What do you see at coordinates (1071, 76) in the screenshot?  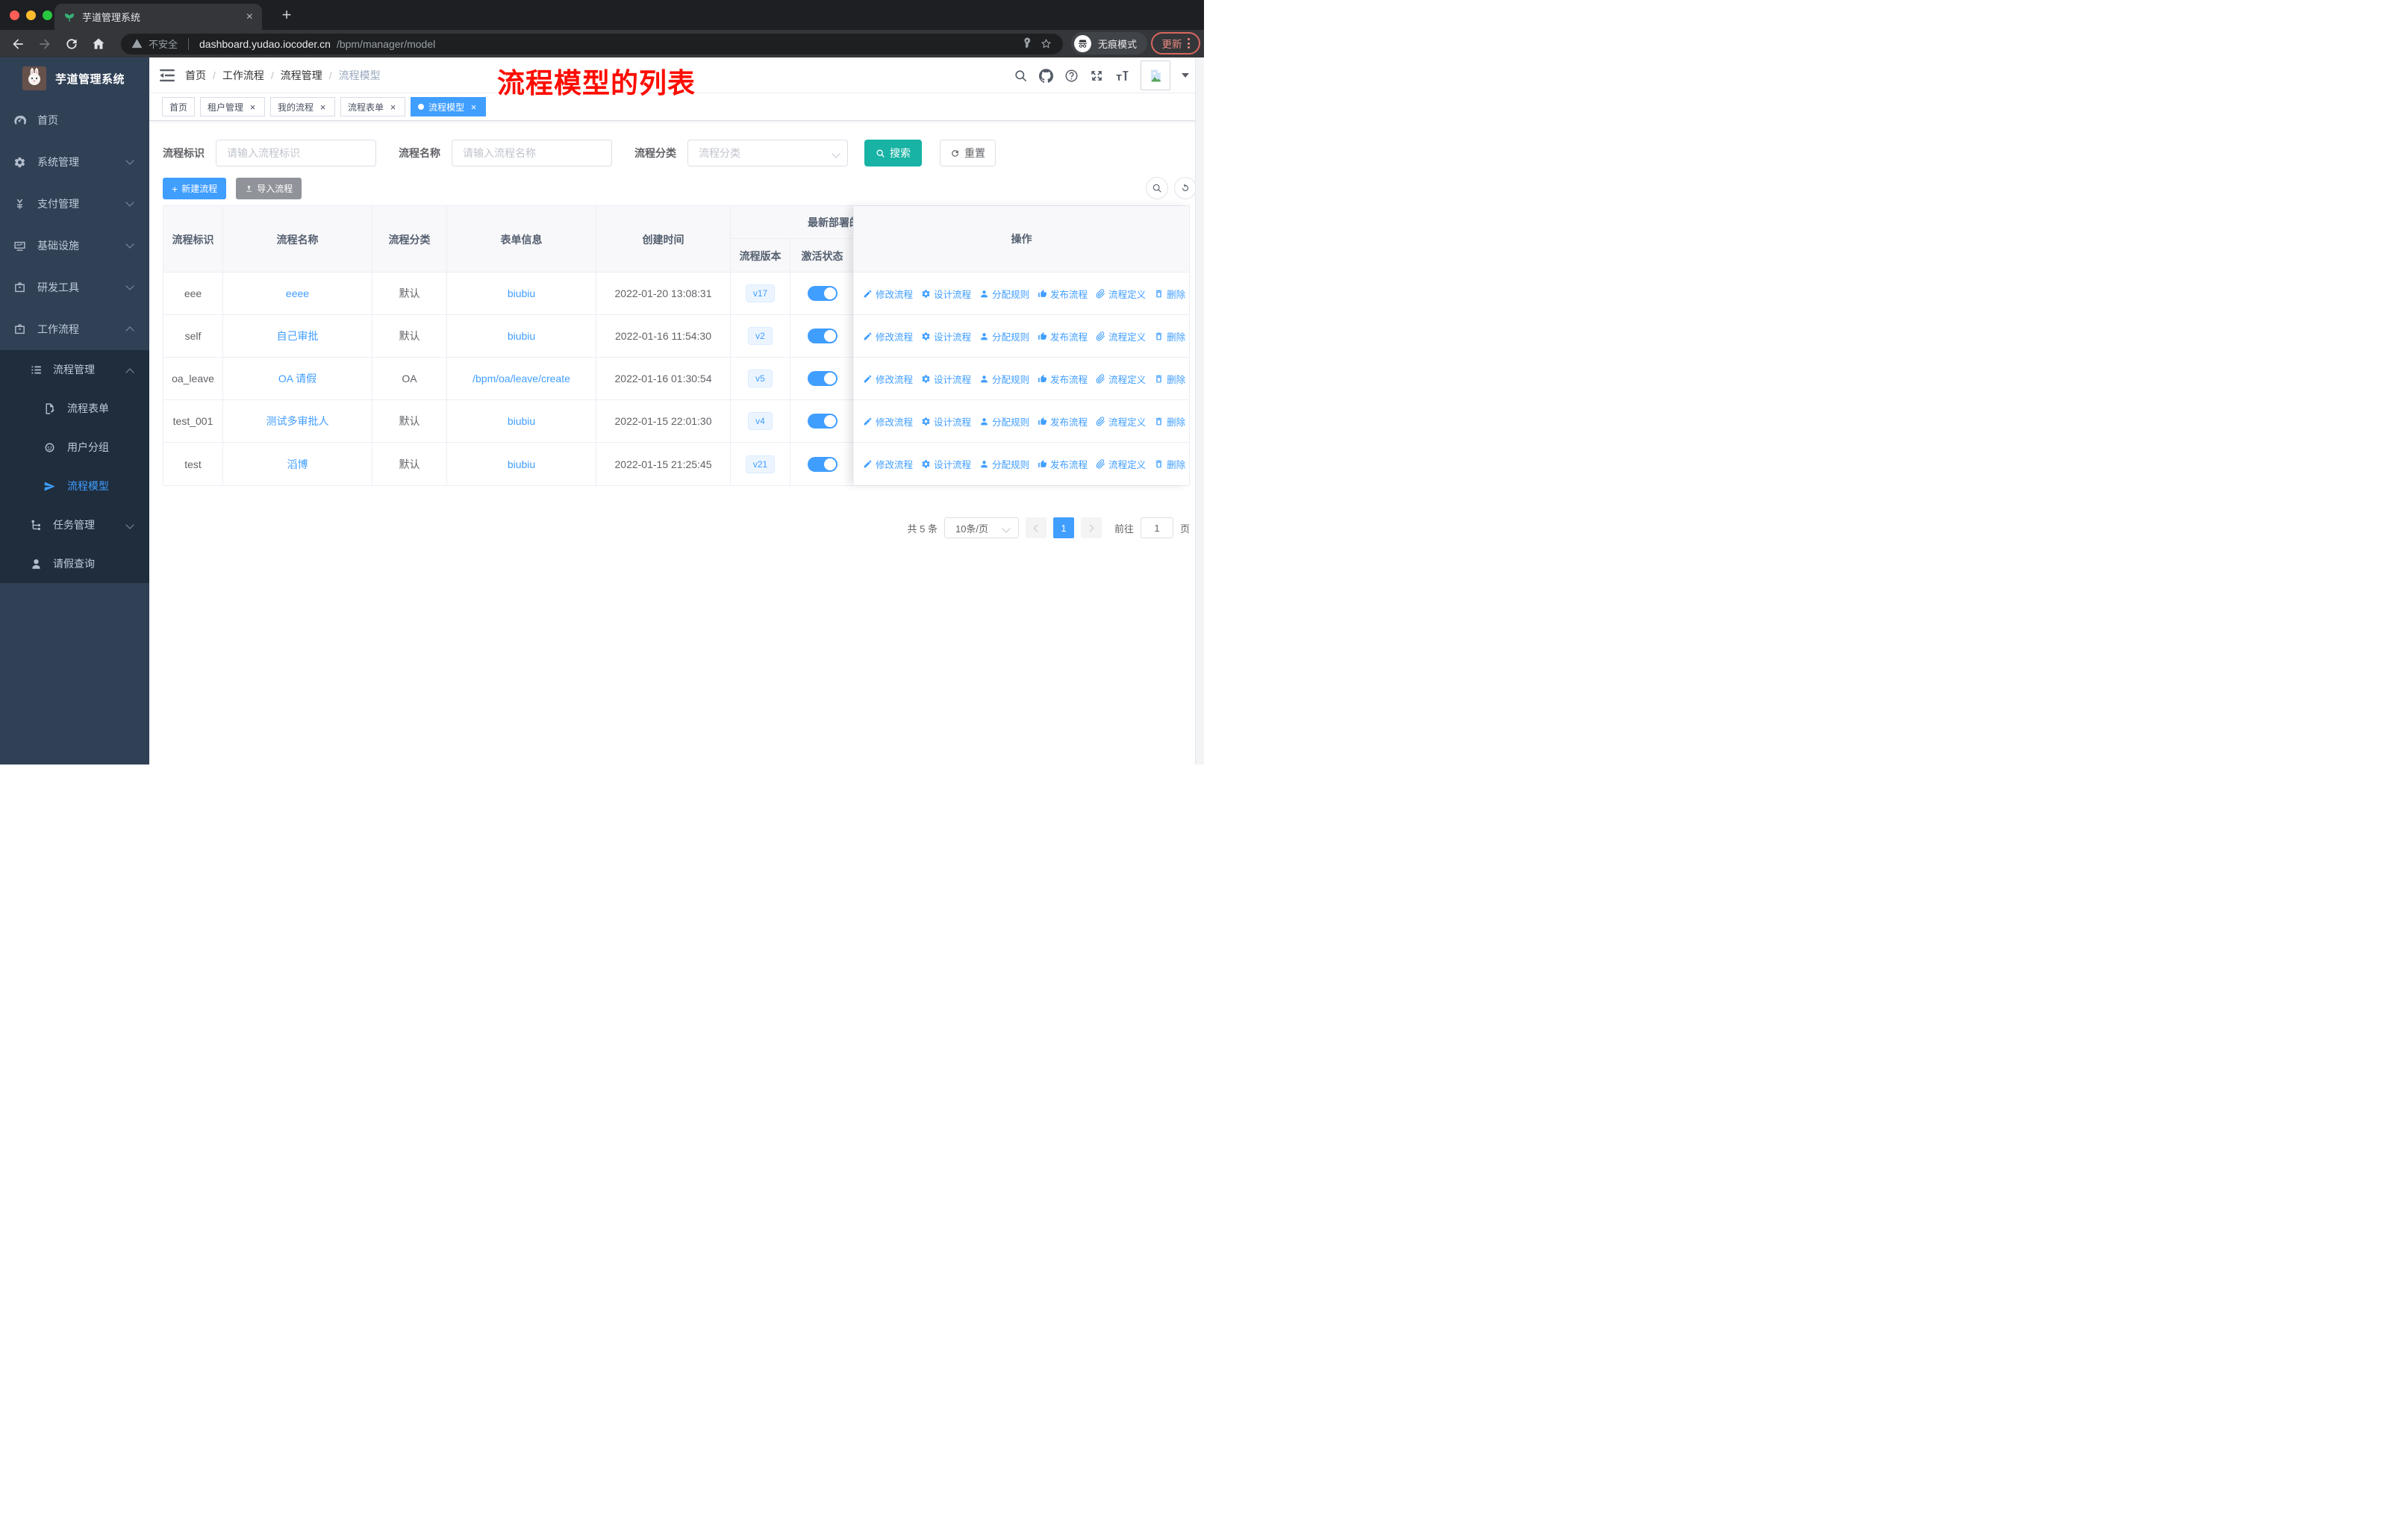 I see `help-icon` at bounding box center [1071, 76].